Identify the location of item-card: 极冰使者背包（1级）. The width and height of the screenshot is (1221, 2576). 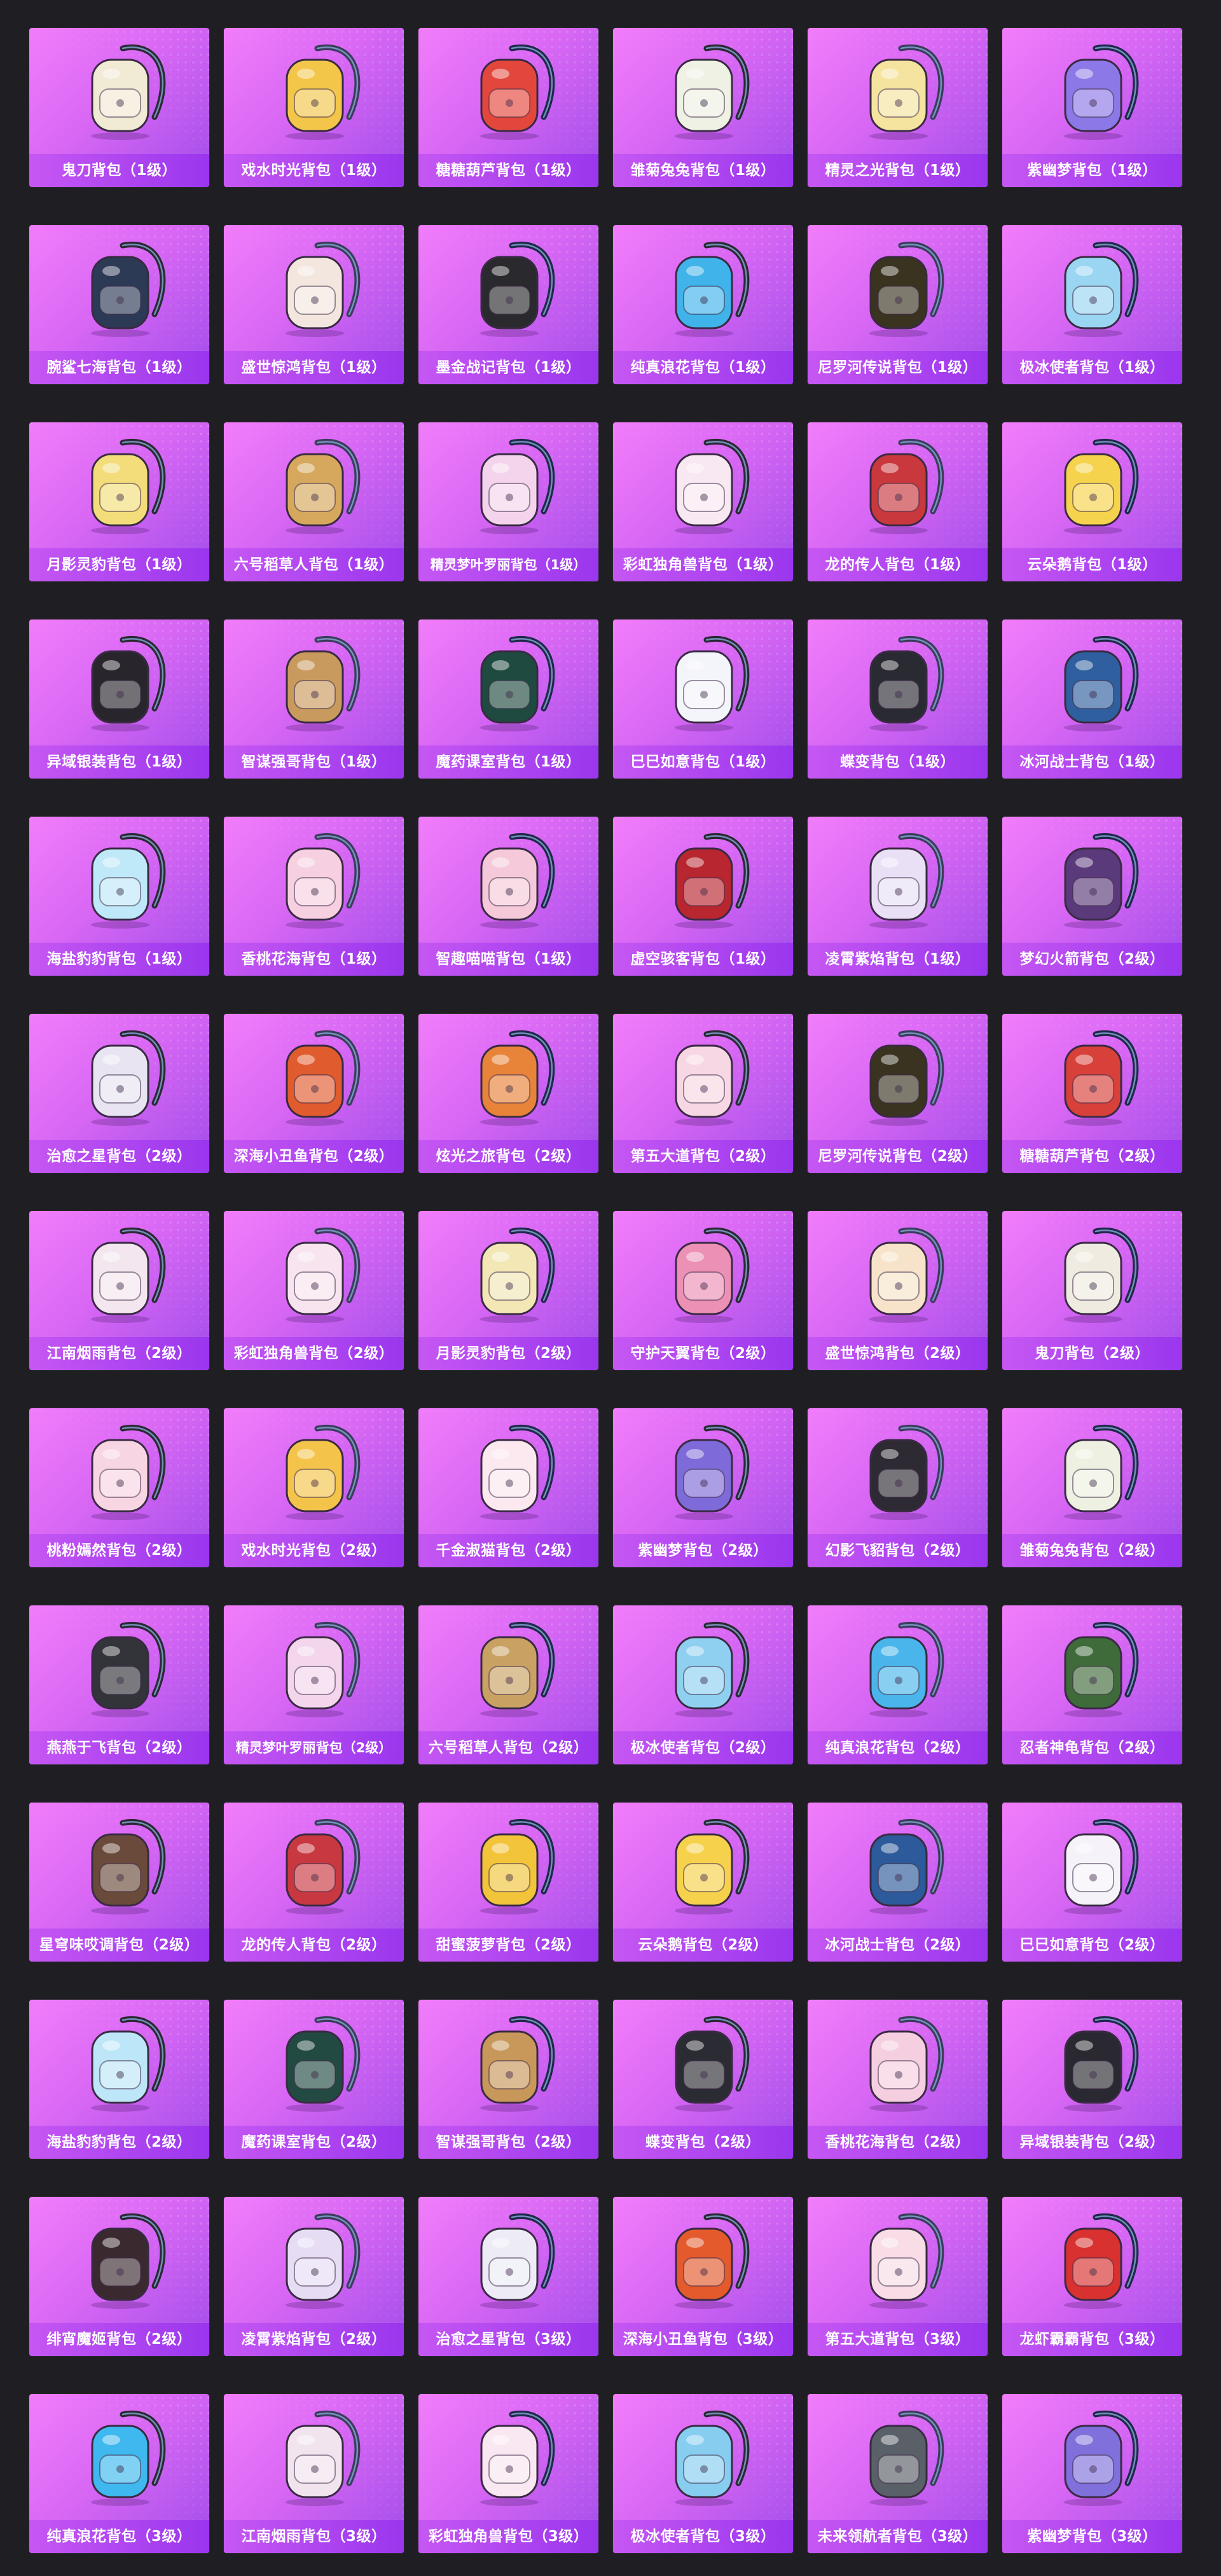
(1092, 304).